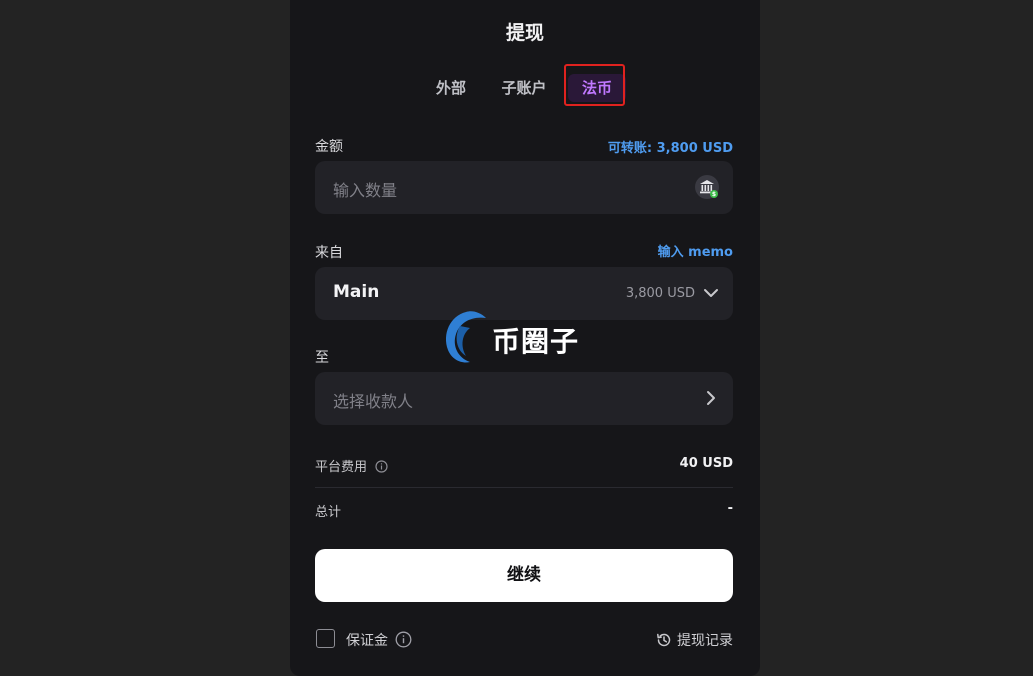  What do you see at coordinates (660, 293) in the screenshot?
I see `account-balance: 3,800 USD` at bounding box center [660, 293].